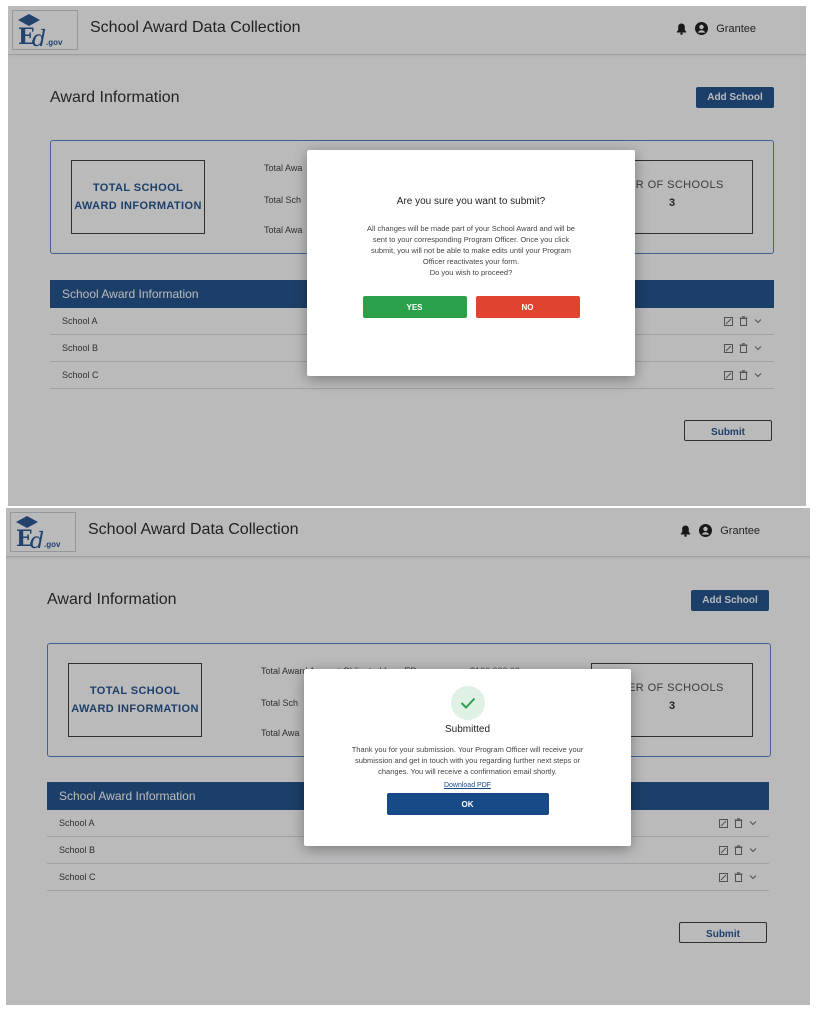 The image size is (818, 1009). Describe the element at coordinates (467, 804) in the screenshot. I see `ok-button: OK` at that location.